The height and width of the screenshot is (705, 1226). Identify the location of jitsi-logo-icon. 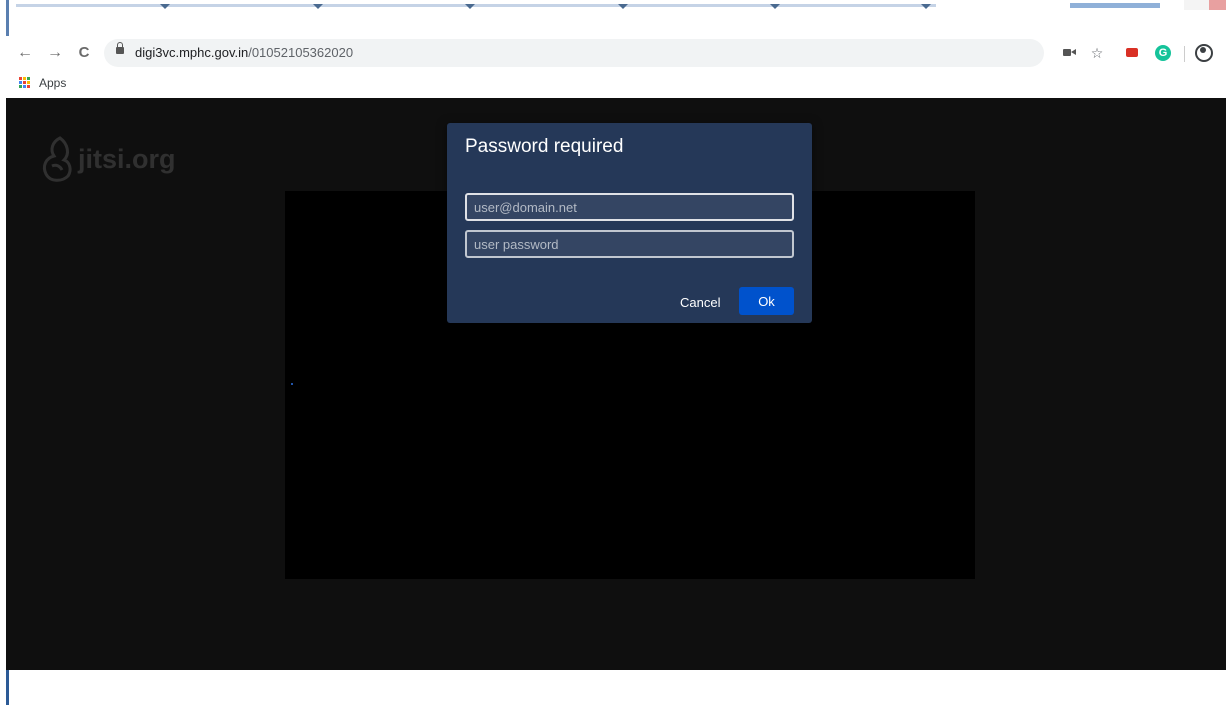
(57, 159).